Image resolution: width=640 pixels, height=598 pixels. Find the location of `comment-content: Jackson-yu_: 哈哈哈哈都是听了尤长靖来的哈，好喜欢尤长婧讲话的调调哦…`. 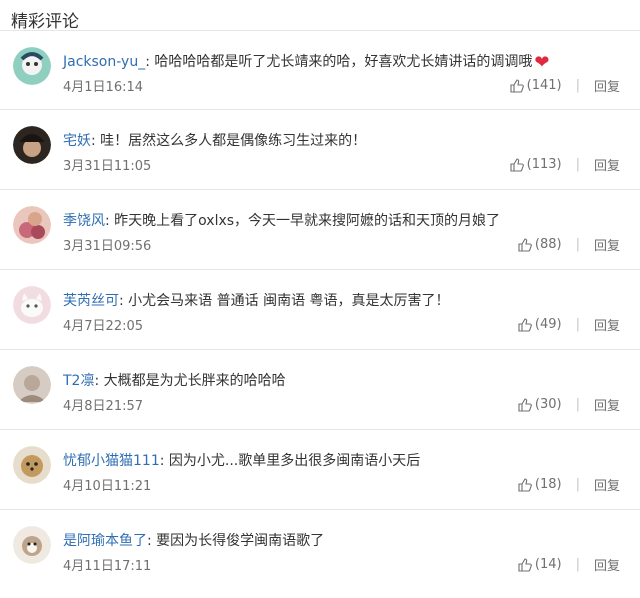

comment-content: Jackson-yu_: 哈哈哈哈都是听了尤长靖来的哈，好喜欢尤长婧讲话的调调哦… is located at coordinates (306, 62).